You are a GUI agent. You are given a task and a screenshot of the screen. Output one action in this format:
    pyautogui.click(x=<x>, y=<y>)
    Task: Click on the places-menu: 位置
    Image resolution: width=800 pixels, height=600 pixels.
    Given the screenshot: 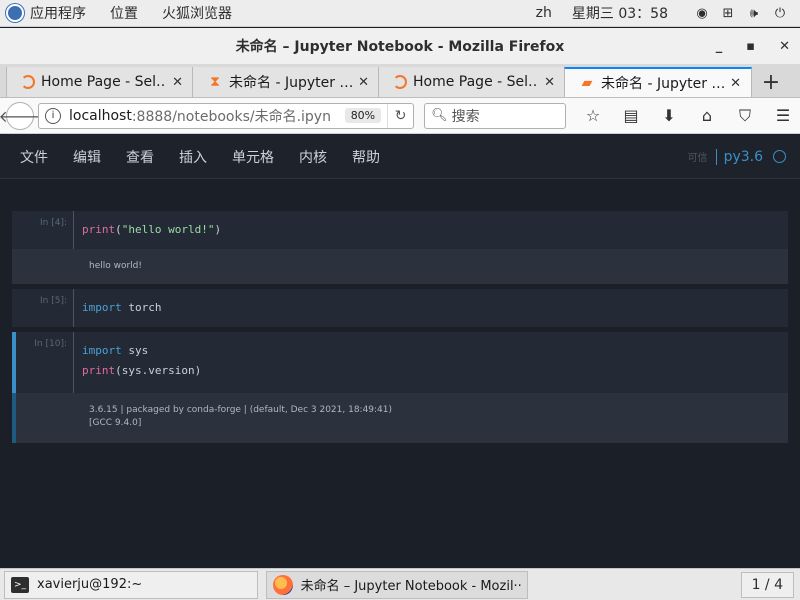 What is the action you would take?
    pyautogui.click(x=124, y=13)
    